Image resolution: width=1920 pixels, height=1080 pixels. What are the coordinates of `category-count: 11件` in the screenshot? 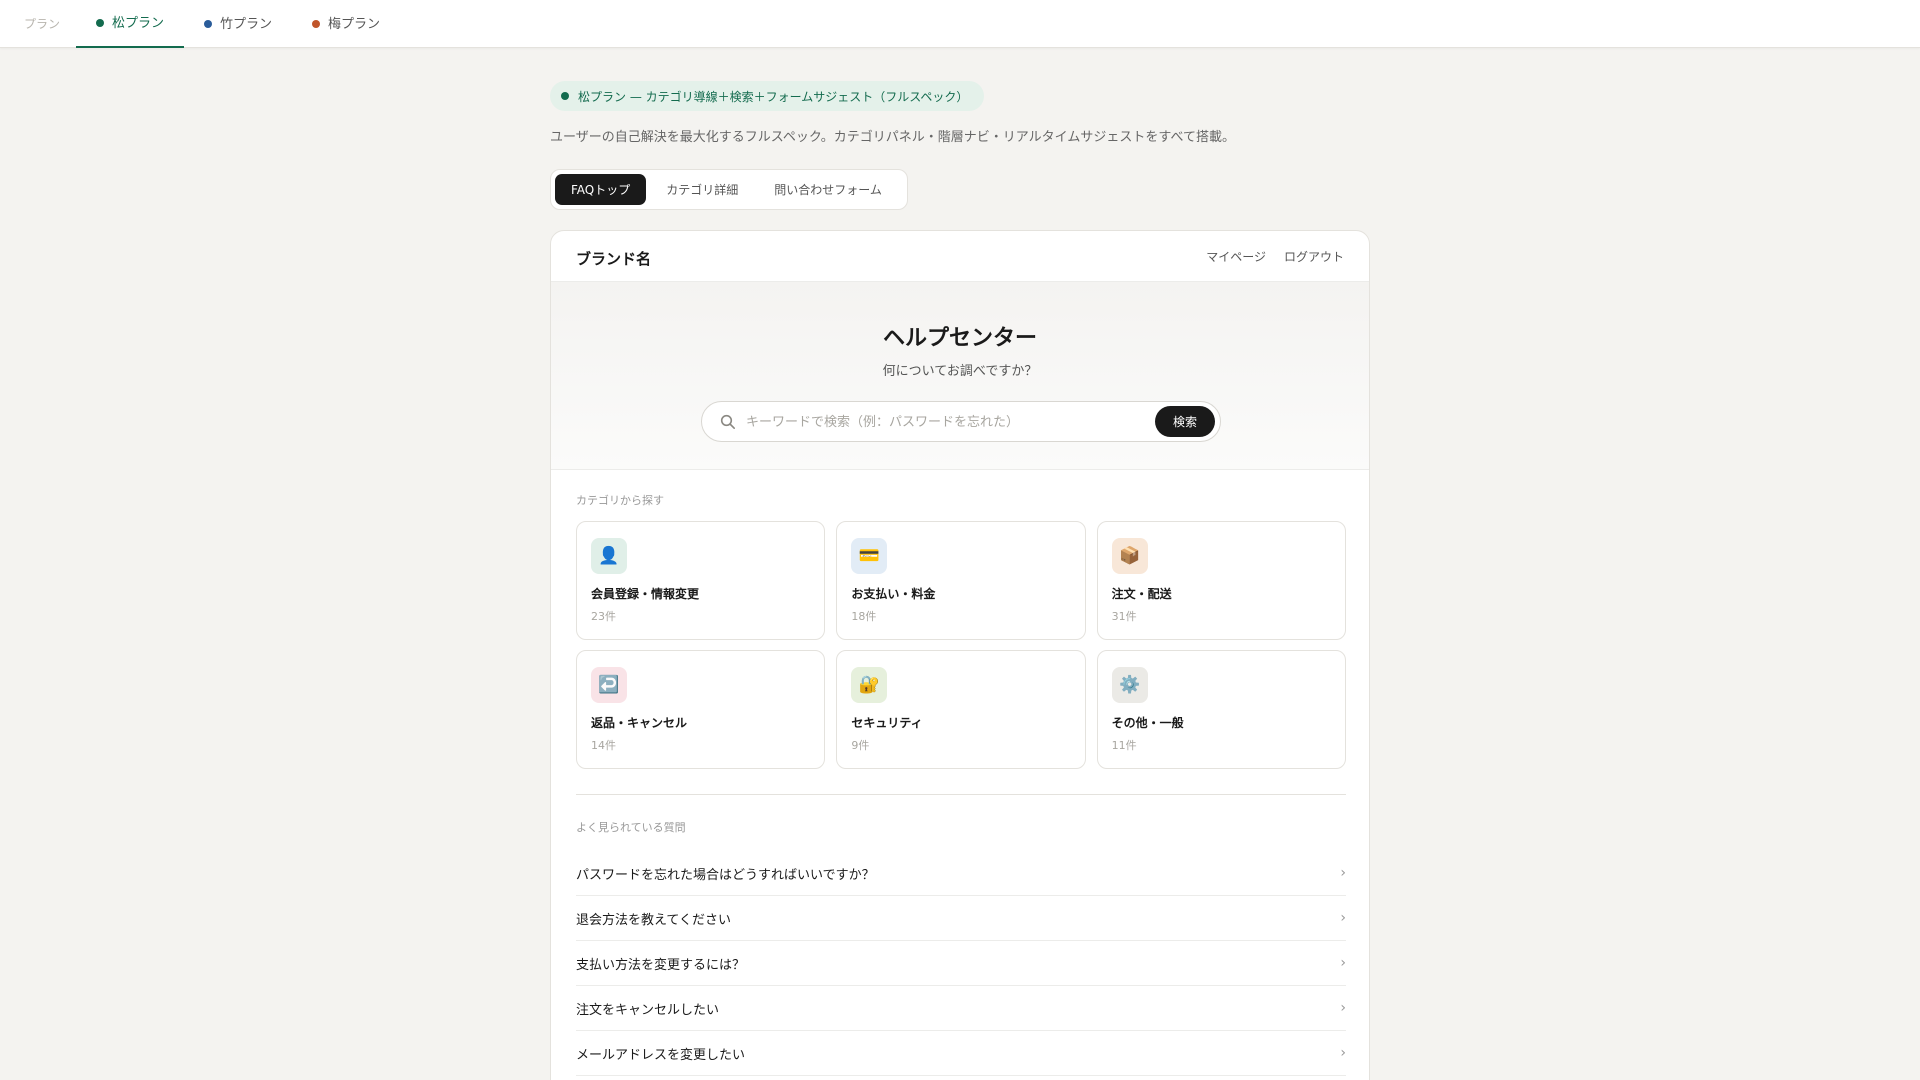 It's located at (1124, 745).